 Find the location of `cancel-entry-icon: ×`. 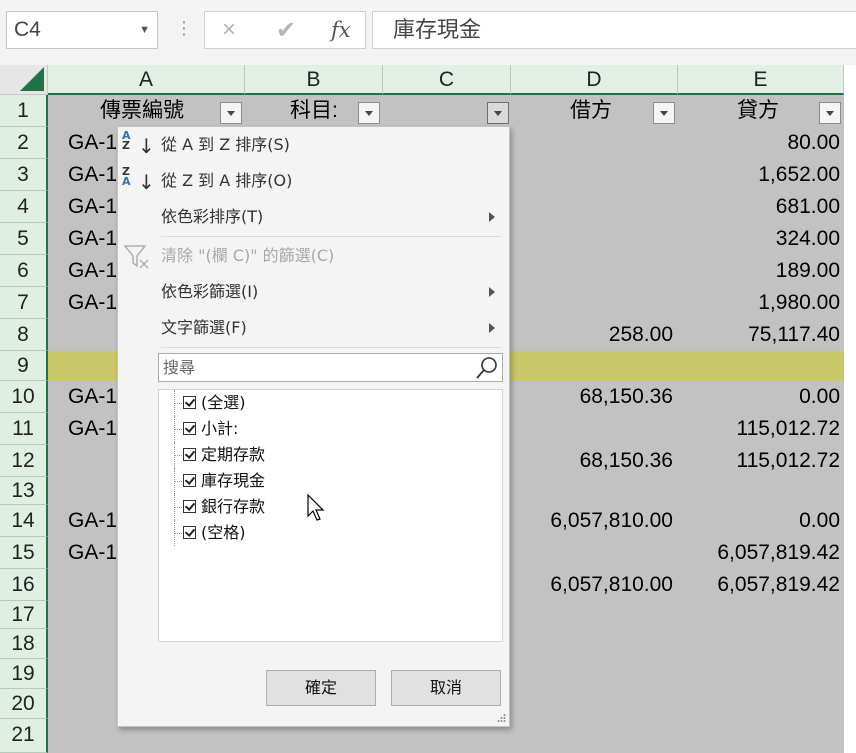

cancel-entry-icon: × is located at coordinates (229, 30).